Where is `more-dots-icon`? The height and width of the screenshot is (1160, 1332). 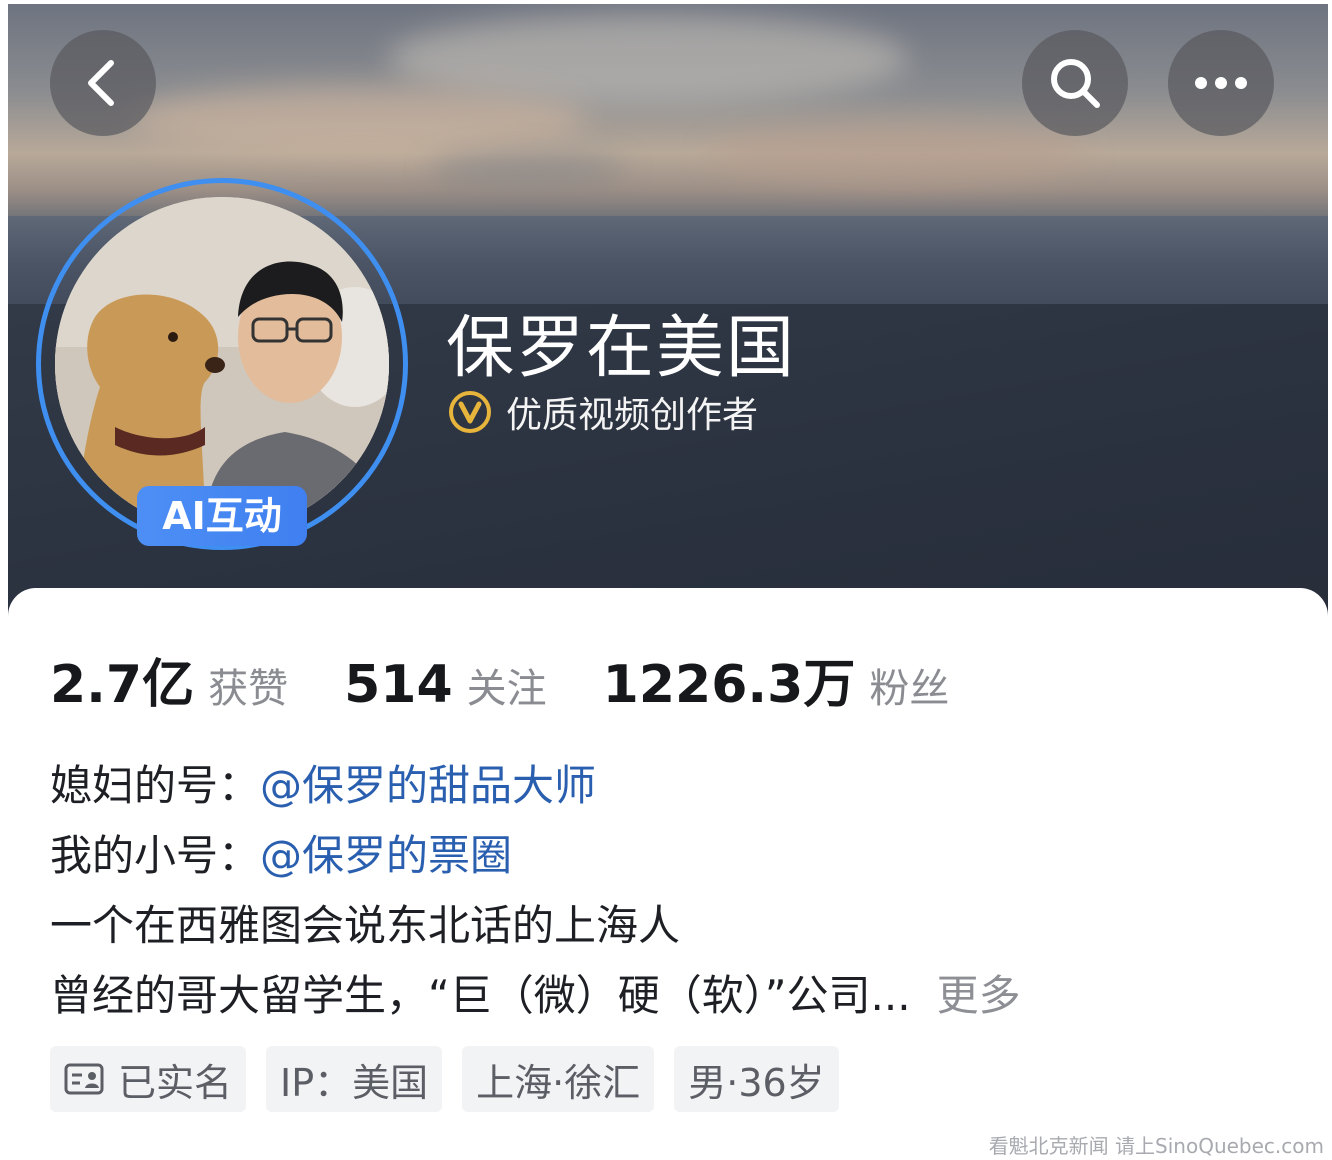
more-dots-icon is located at coordinates (1221, 83).